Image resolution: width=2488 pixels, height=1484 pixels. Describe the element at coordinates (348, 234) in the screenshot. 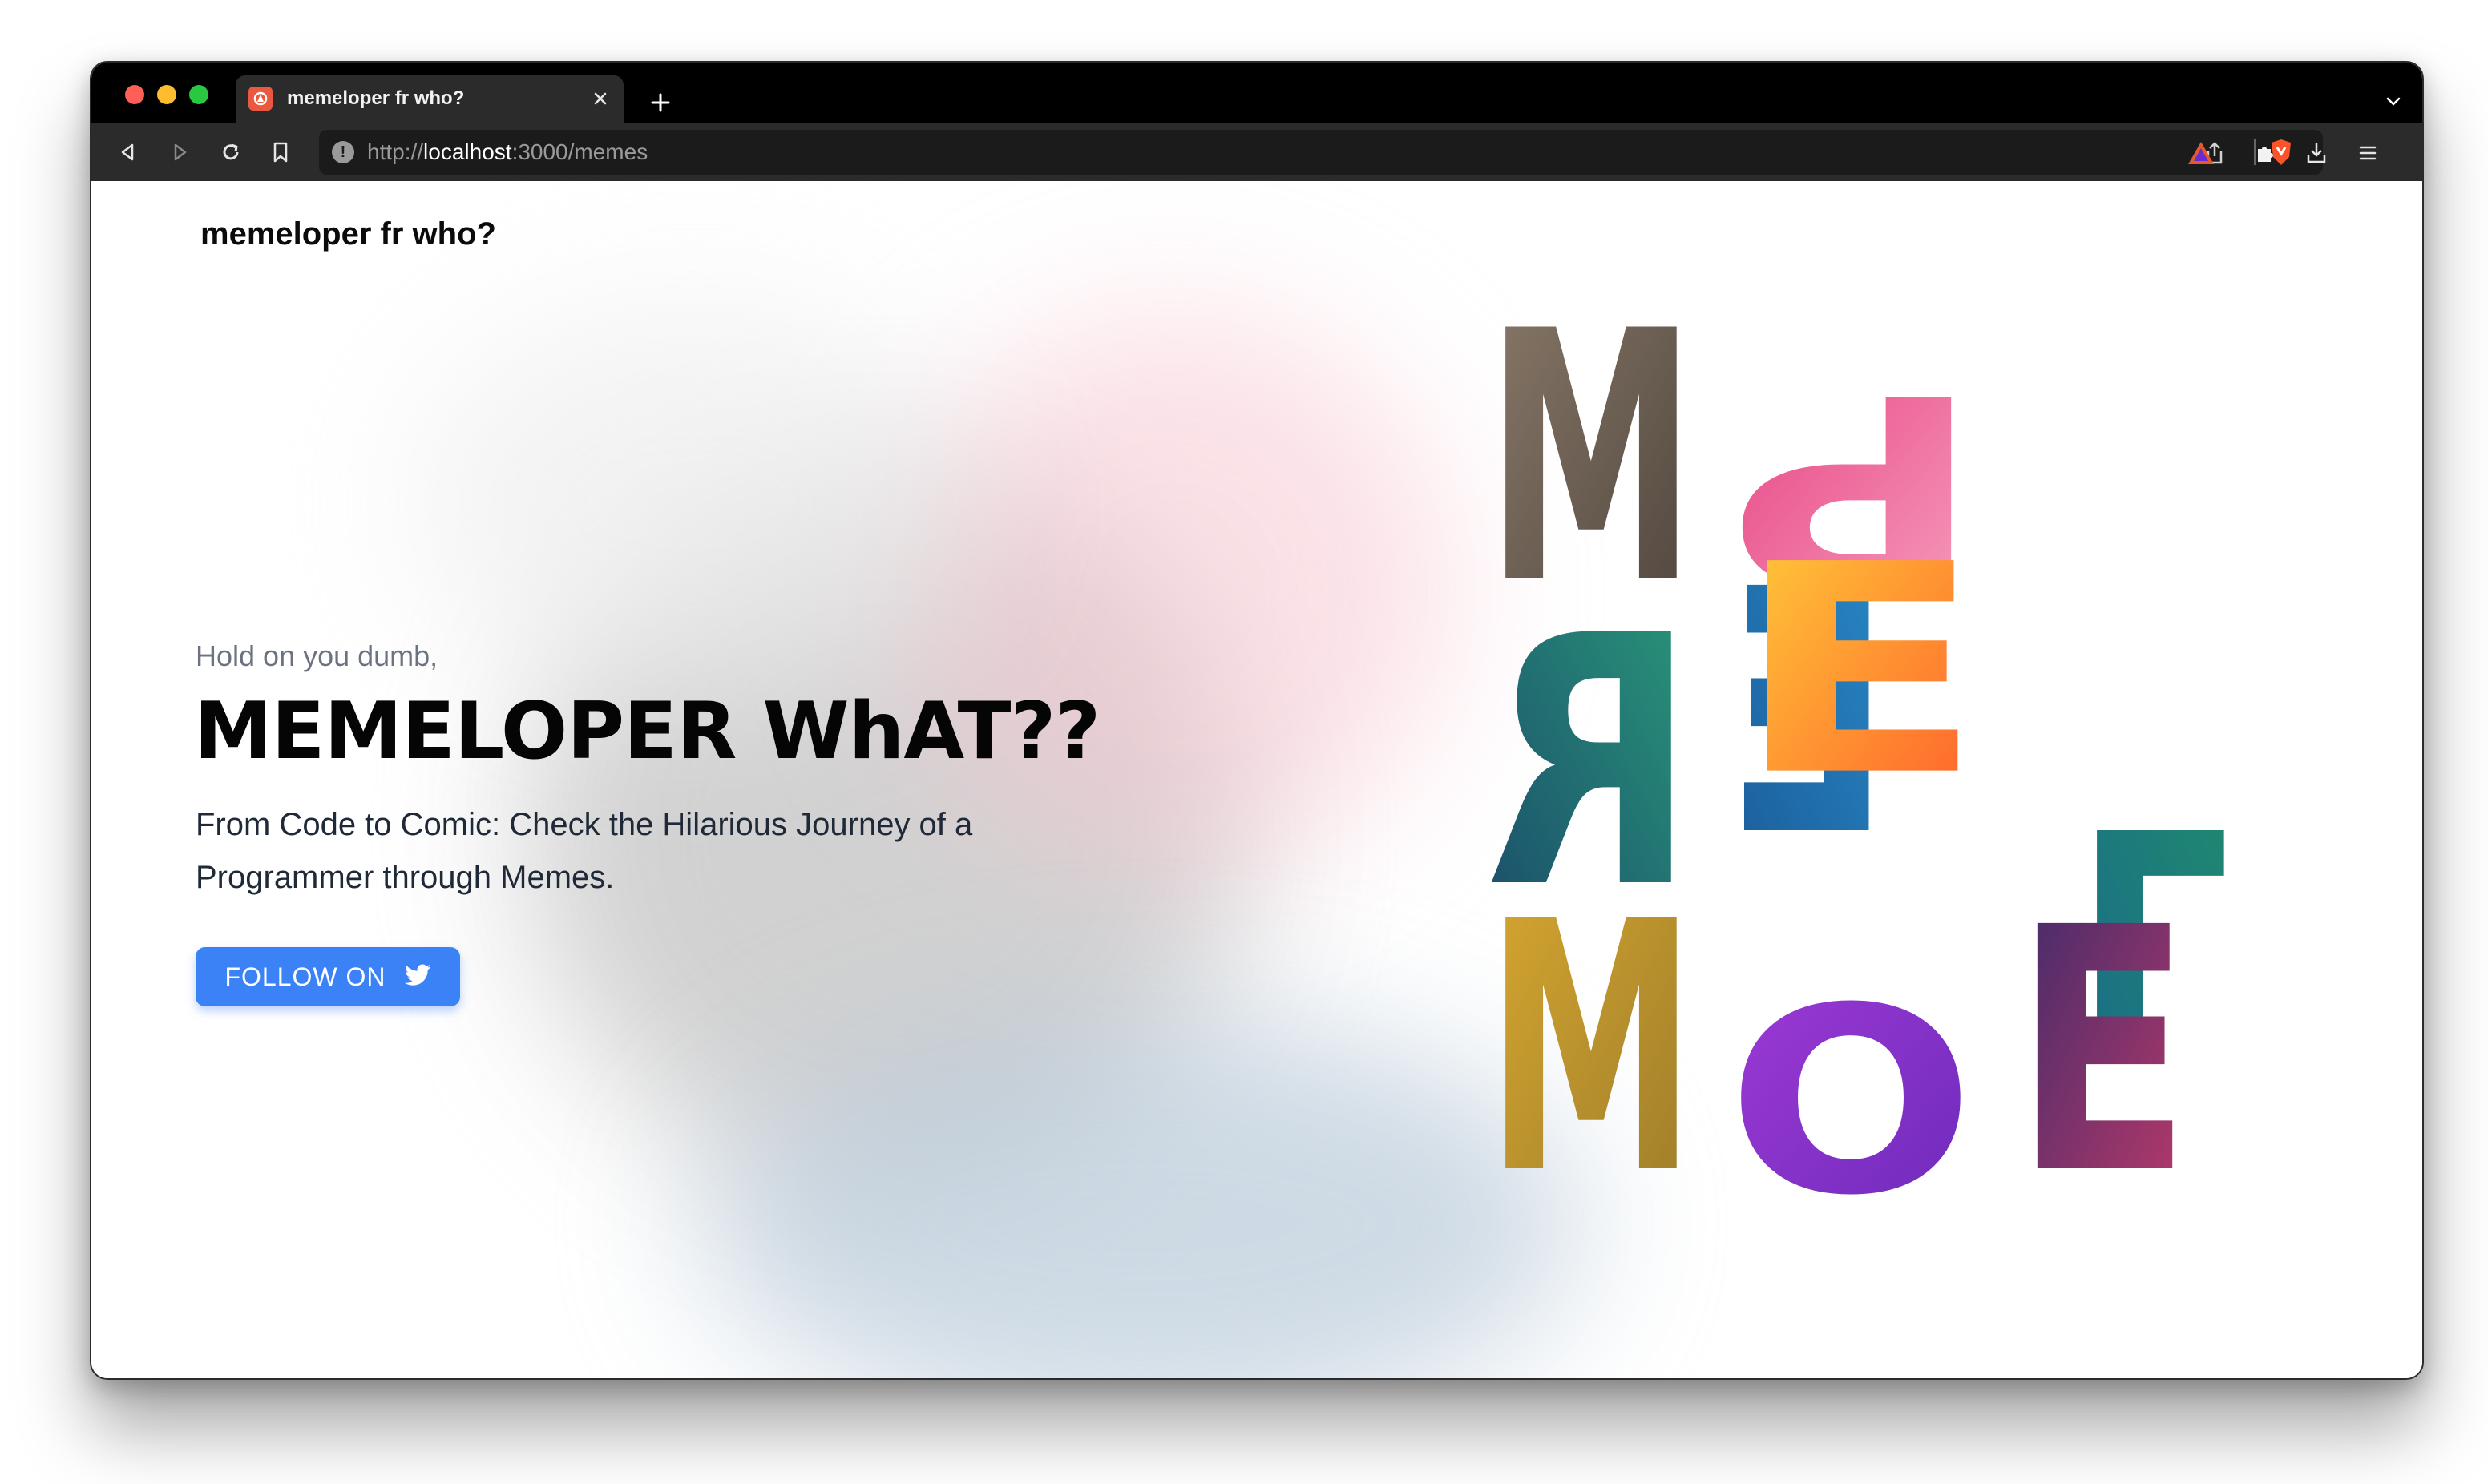

I see `site-brand: memeloper fr who?` at that location.